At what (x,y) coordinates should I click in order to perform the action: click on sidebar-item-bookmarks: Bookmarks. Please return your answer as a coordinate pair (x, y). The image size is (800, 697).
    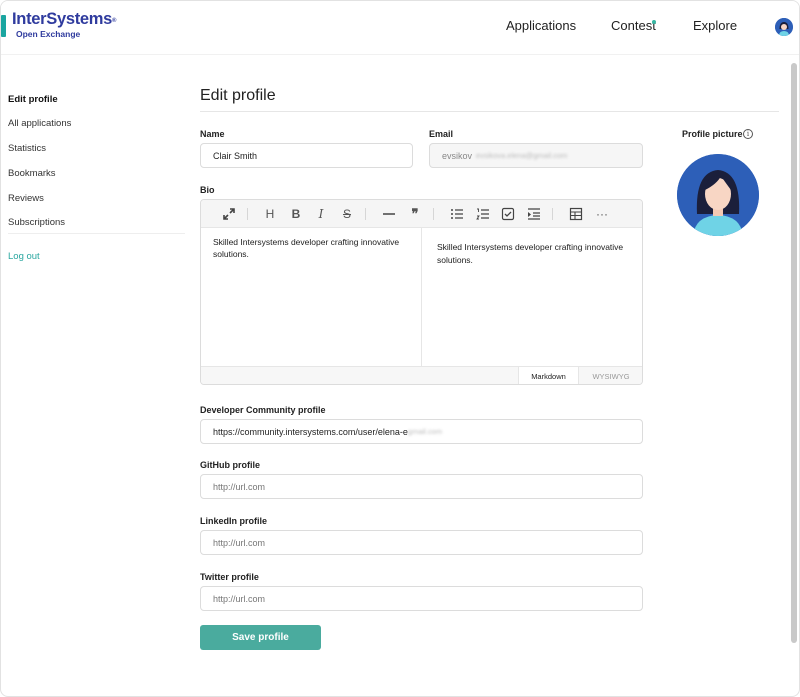
    Looking at the image, I should click on (32, 173).